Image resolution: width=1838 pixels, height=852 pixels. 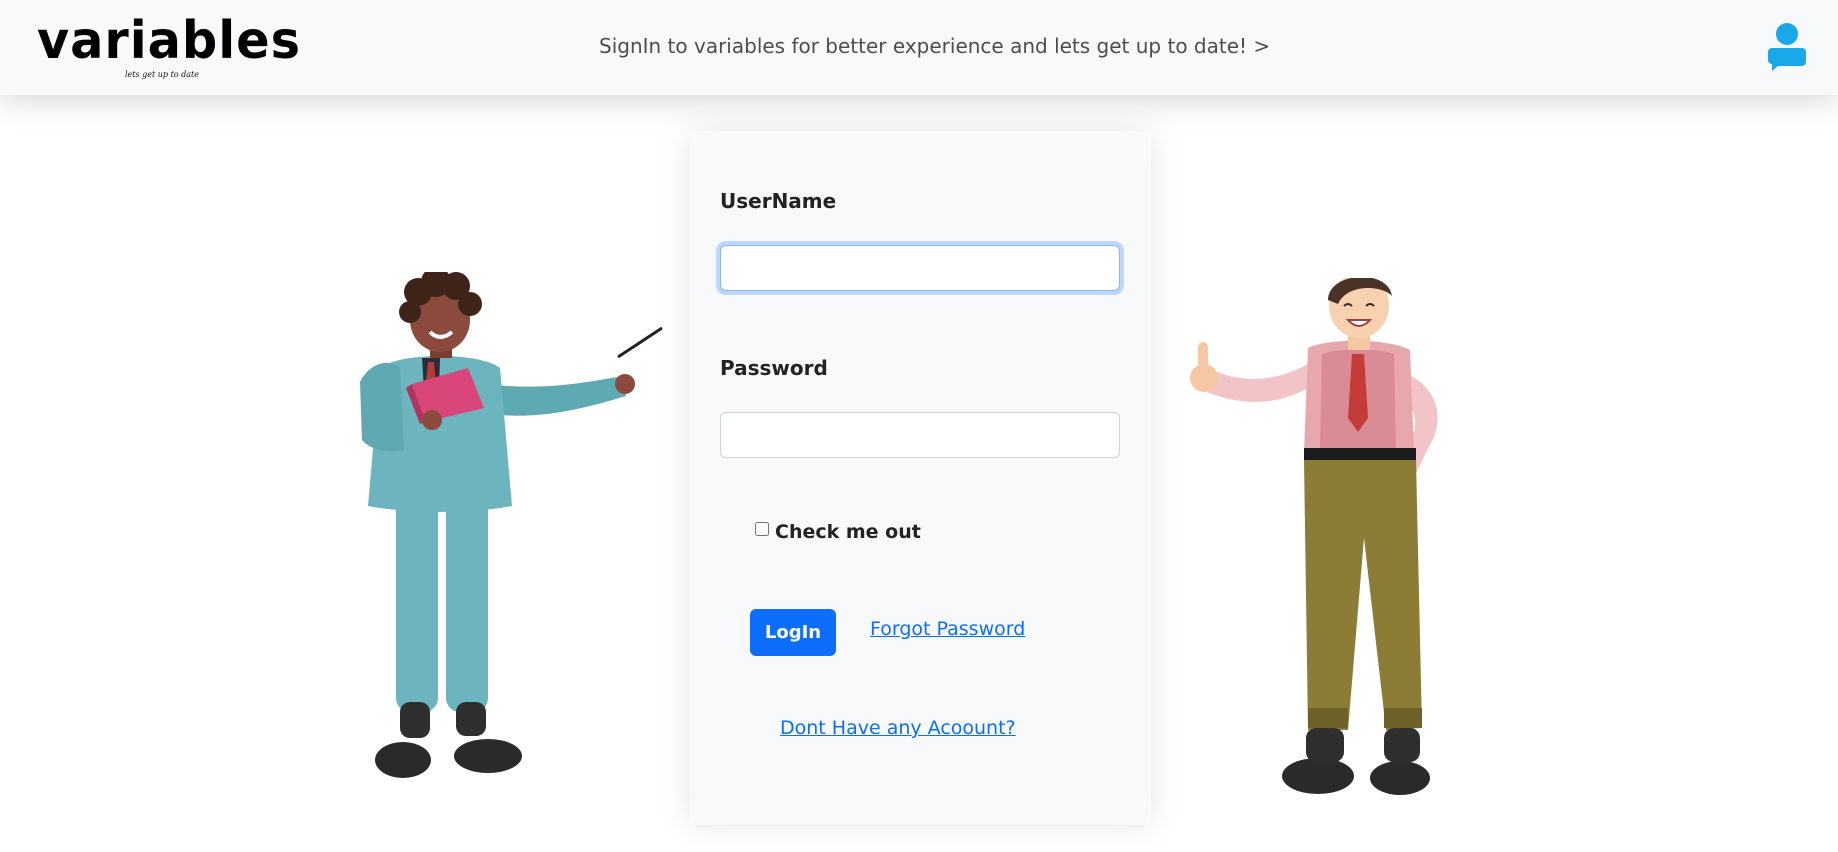 I want to click on check-me-out-label: Check me out, so click(x=848, y=532).